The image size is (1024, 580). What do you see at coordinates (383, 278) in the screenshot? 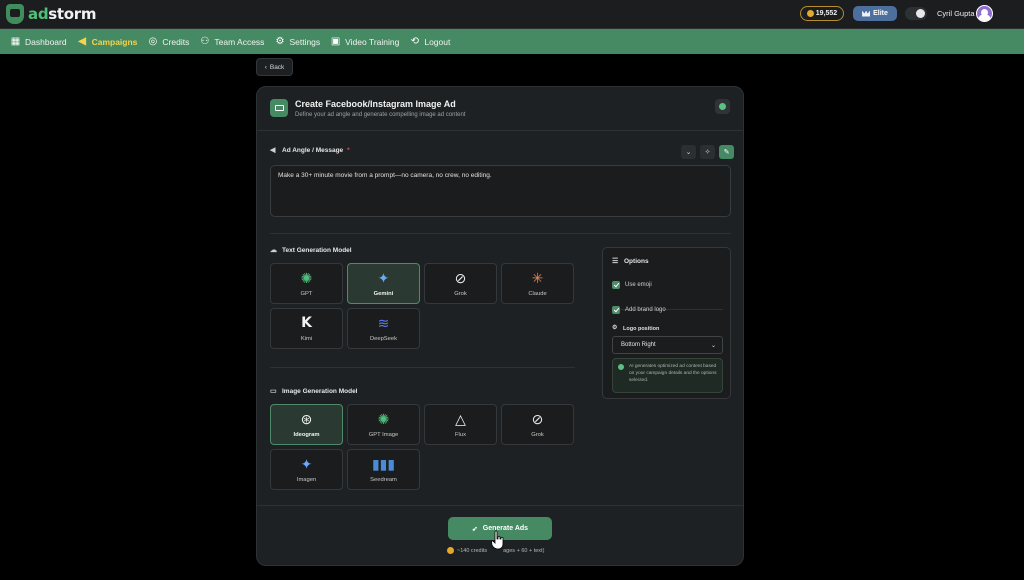
I see `gemini-icon: ✦` at bounding box center [383, 278].